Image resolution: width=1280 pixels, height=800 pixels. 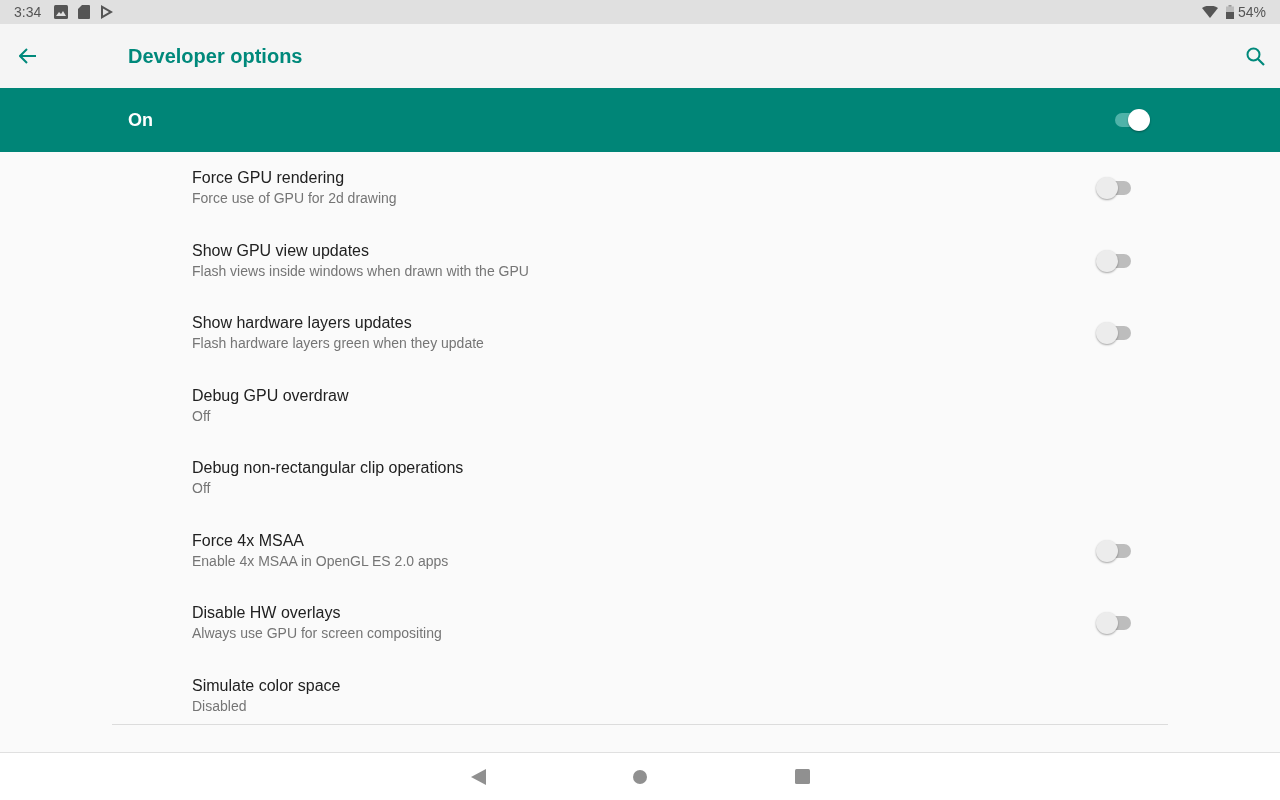 What do you see at coordinates (640, 188) in the screenshot?
I see `setting-row: Force GPU rendering Force use of GPU for 2d drawing` at bounding box center [640, 188].